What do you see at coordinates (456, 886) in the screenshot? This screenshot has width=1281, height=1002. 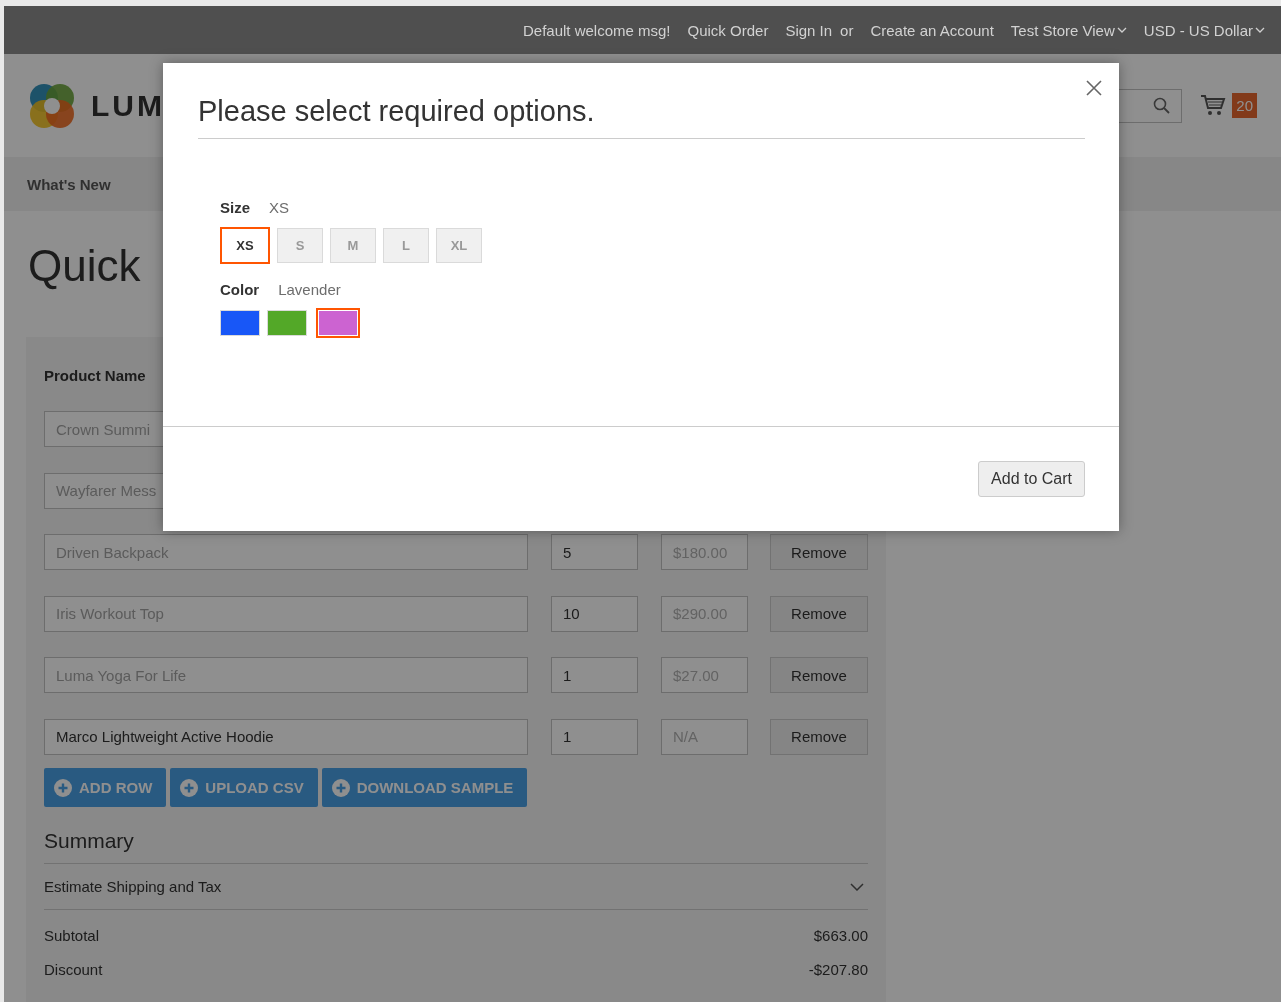 I see `estimate-shipping-toggle: Estimate Shipping and Tax` at bounding box center [456, 886].